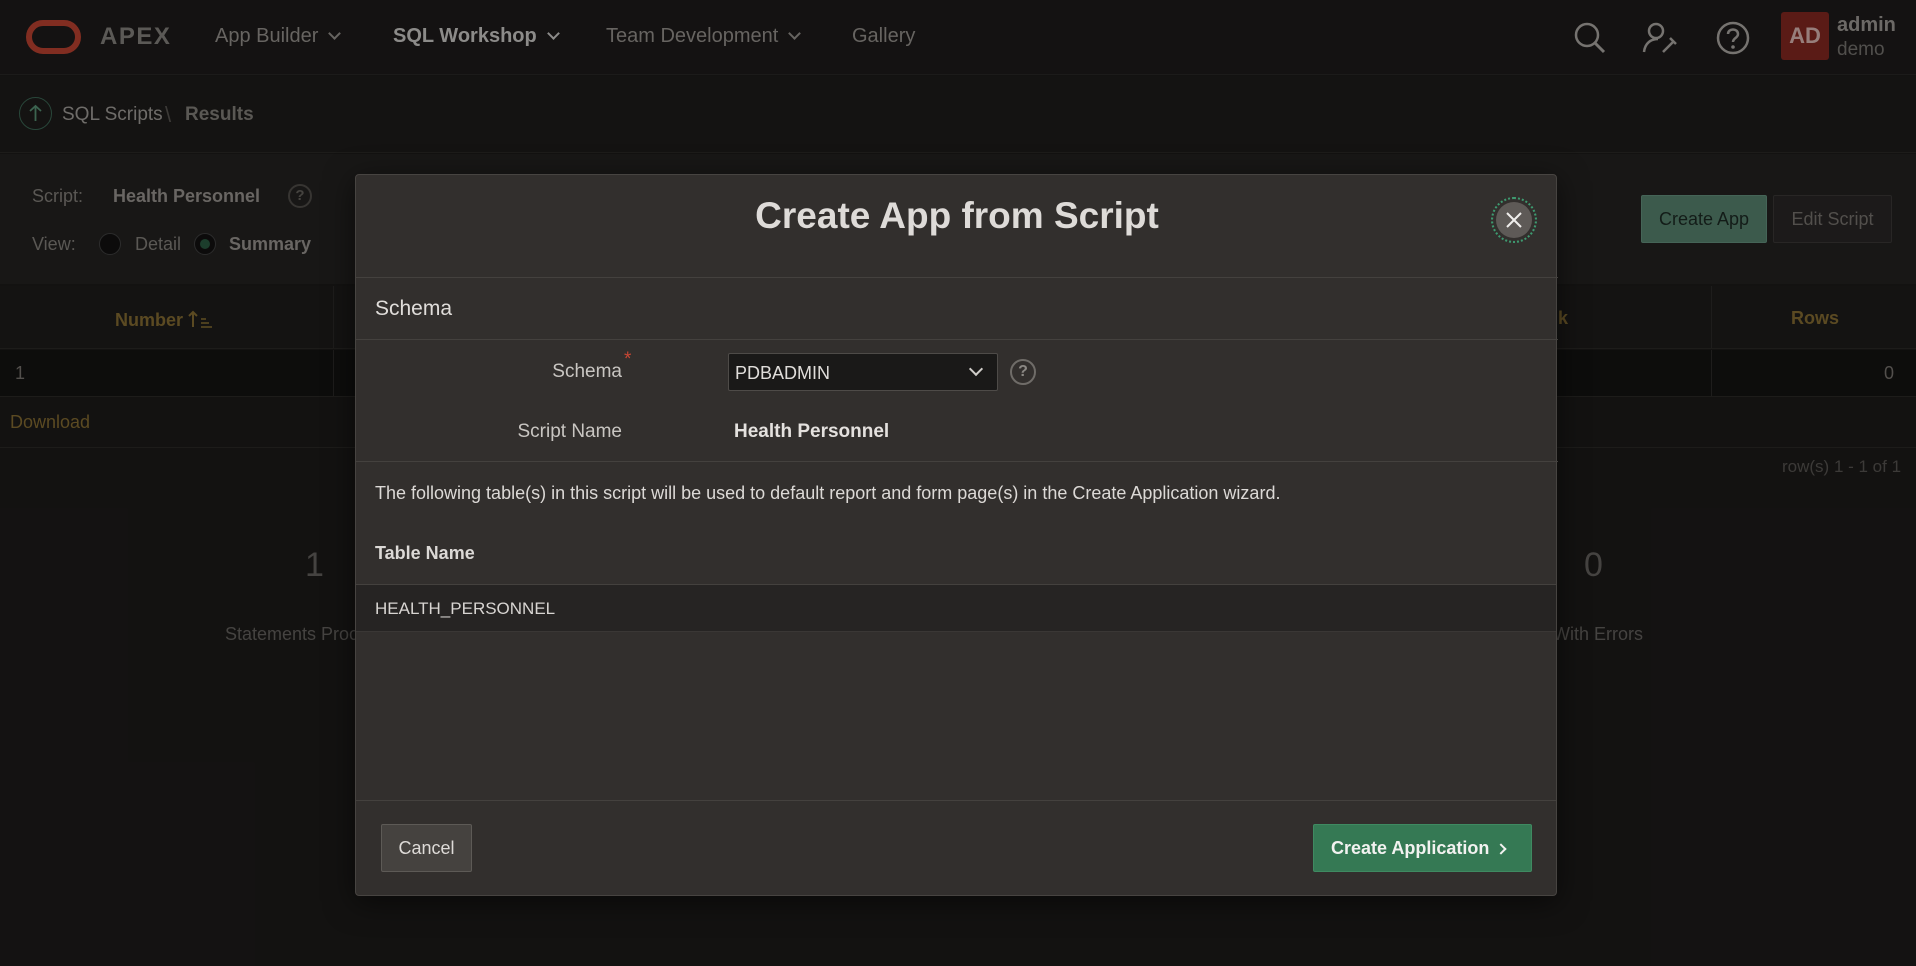 The height and width of the screenshot is (966, 1916). Describe the element at coordinates (1410, 848) in the screenshot. I see `create-application-label: Create Application` at that location.